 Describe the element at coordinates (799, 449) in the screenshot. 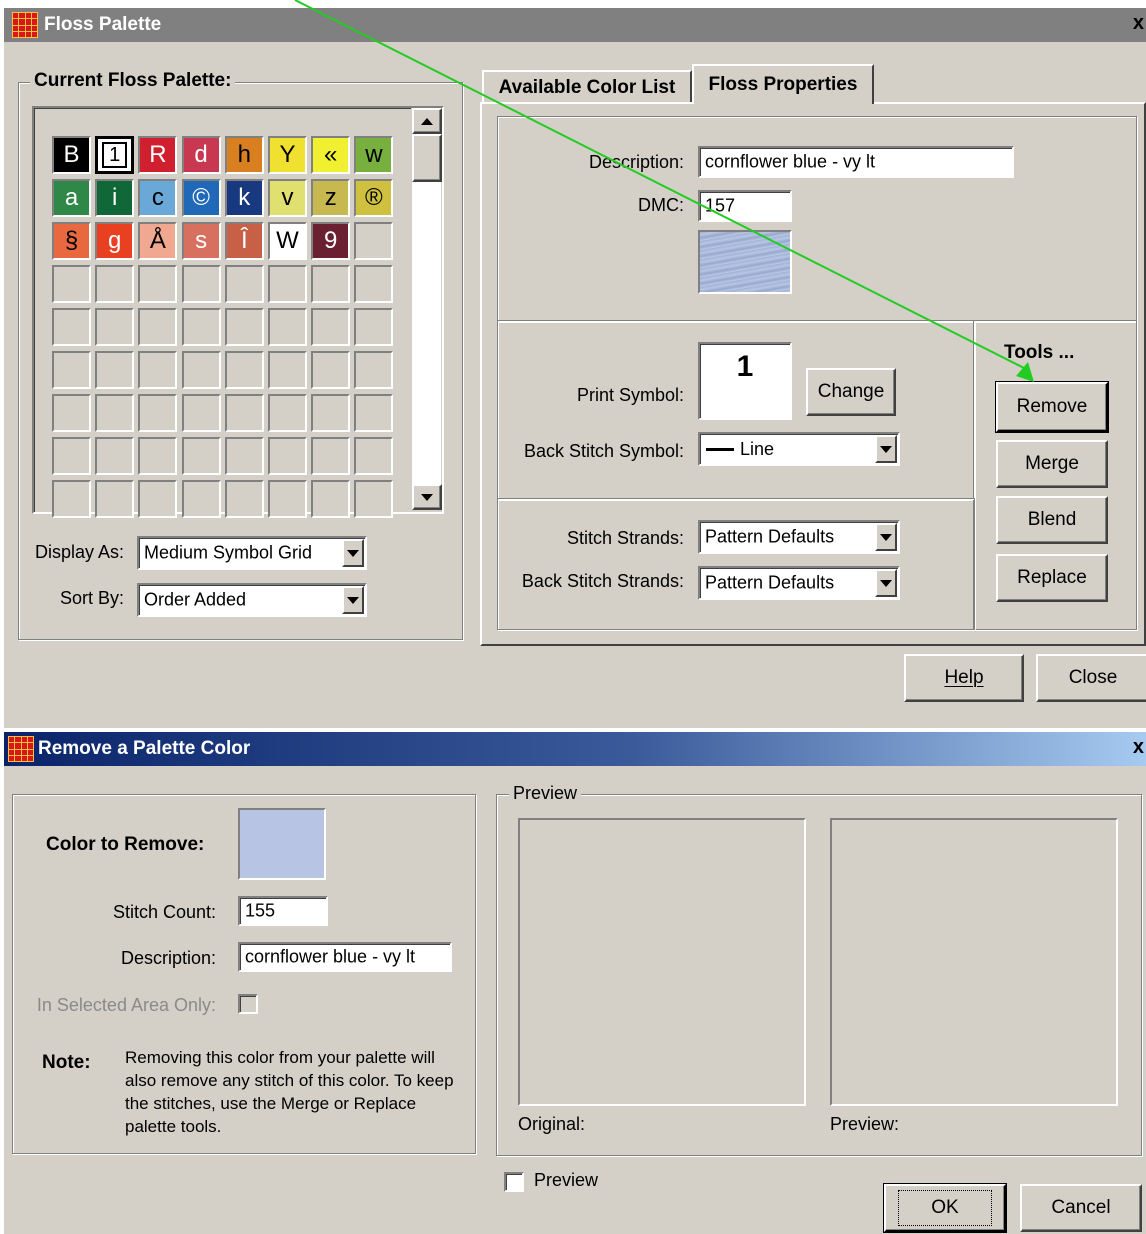

I see `back-stitch-symbol-dropdown: Line` at that location.